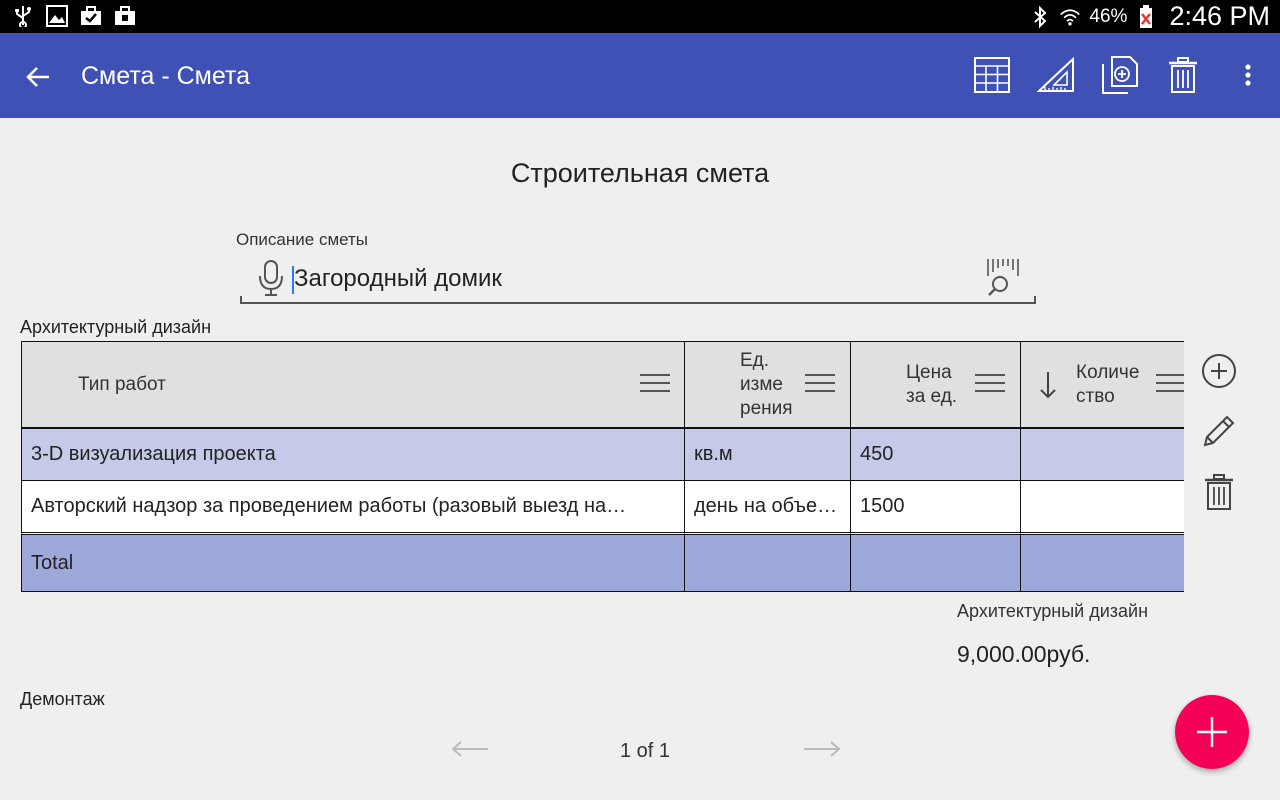 The height and width of the screenshot is (800, 1280). What do you see at coordinates (1219, 492) in the screenshot?
I see `delete-row-icon` at bounding box center [1219, 492].